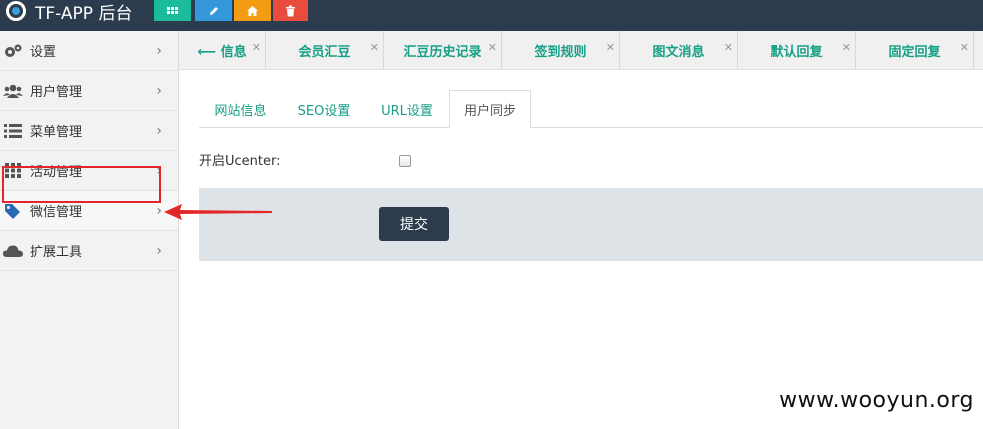 Image resolution: width=983 pixels, height=429 pixels. Describe the element at coordinates (81, 184) in the screenshot. I see `annotation-highlight-box` at that location.